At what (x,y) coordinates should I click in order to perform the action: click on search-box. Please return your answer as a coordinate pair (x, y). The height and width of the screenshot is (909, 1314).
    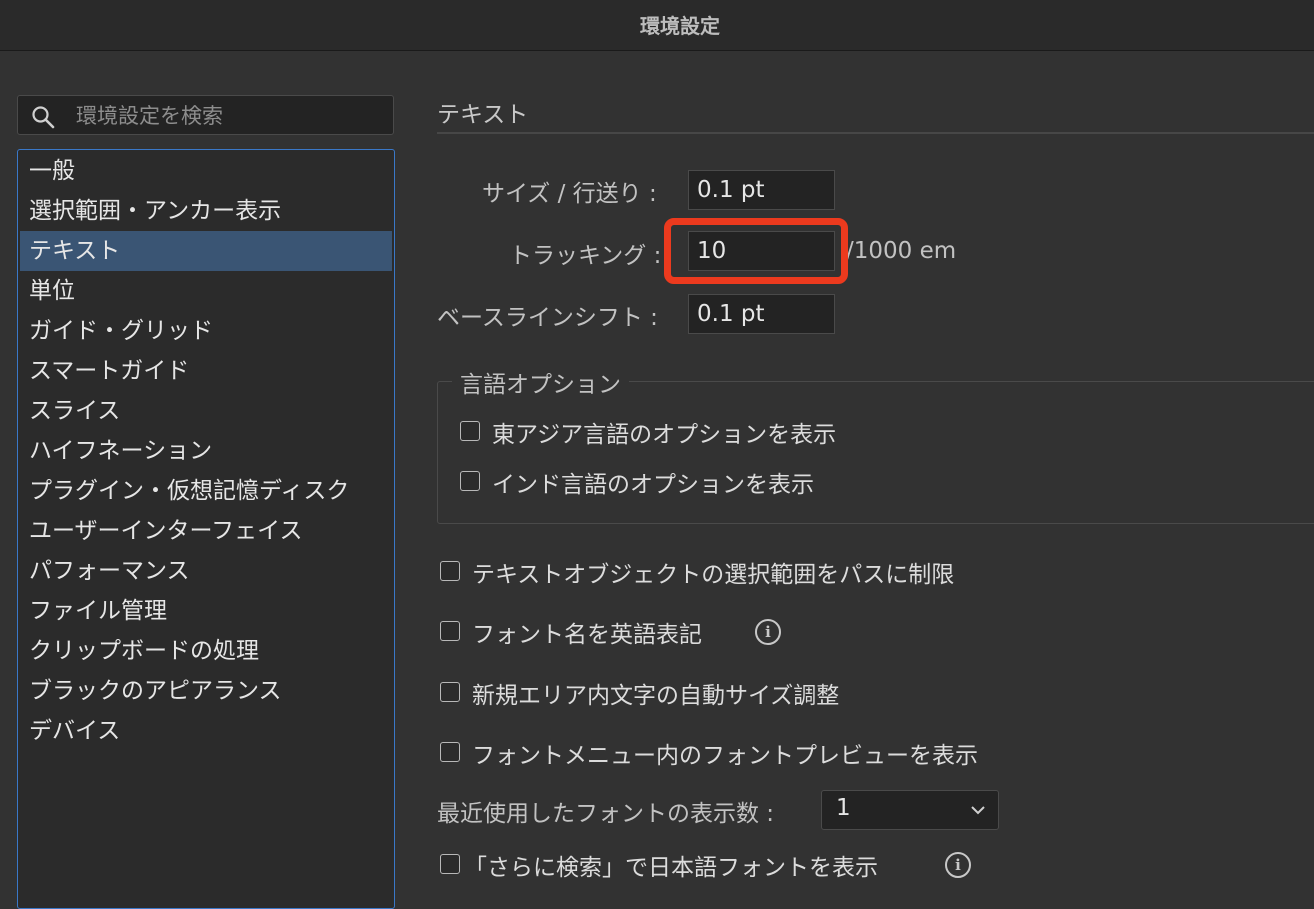
    Looking at the image, I should click on (205, 115).